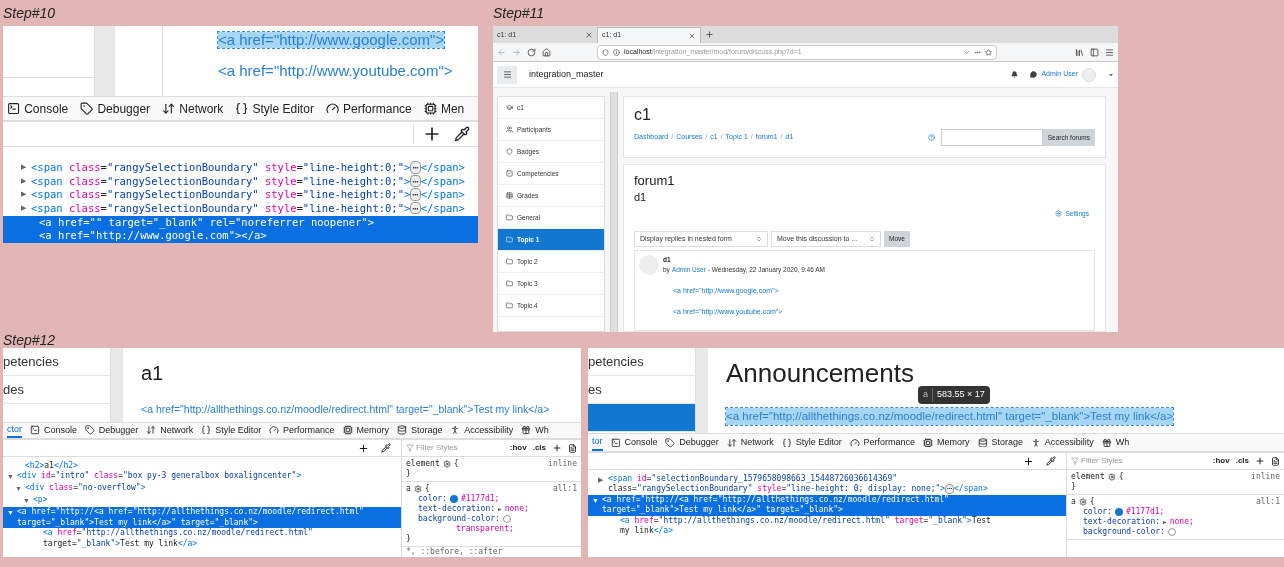 The width and height of the screenshot is (1284, 567). Describe the element at coordinates (51, 466) in the screenshot. I see `markup-line: <h2>a1</h2>` at that location.